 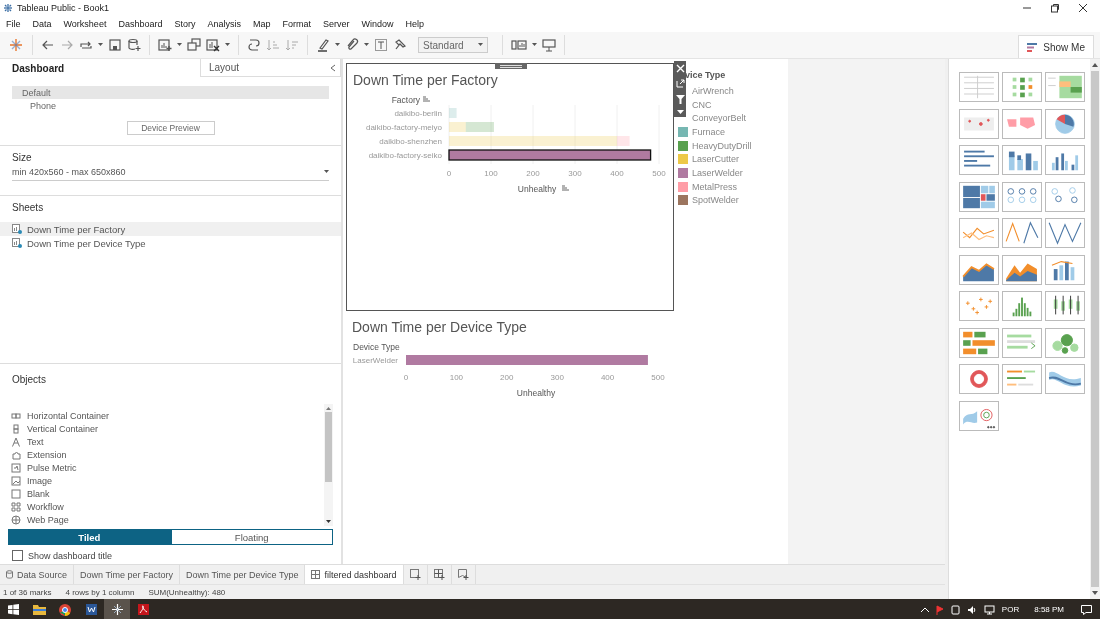 What do you see at coordinates (1055, 8) in the screenshot?
I see `restore-icon` at bounding box center [1055, 8].